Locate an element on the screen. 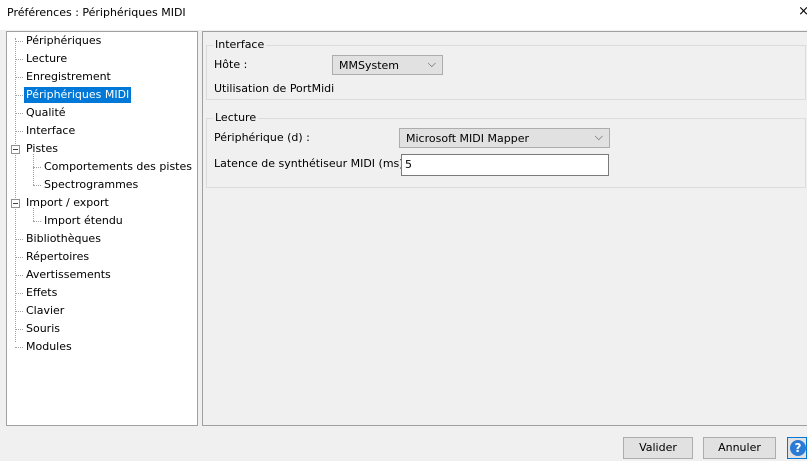 This screenshot has height=461, width=807. latency-input: 5 is located at coordinates (505, 165).